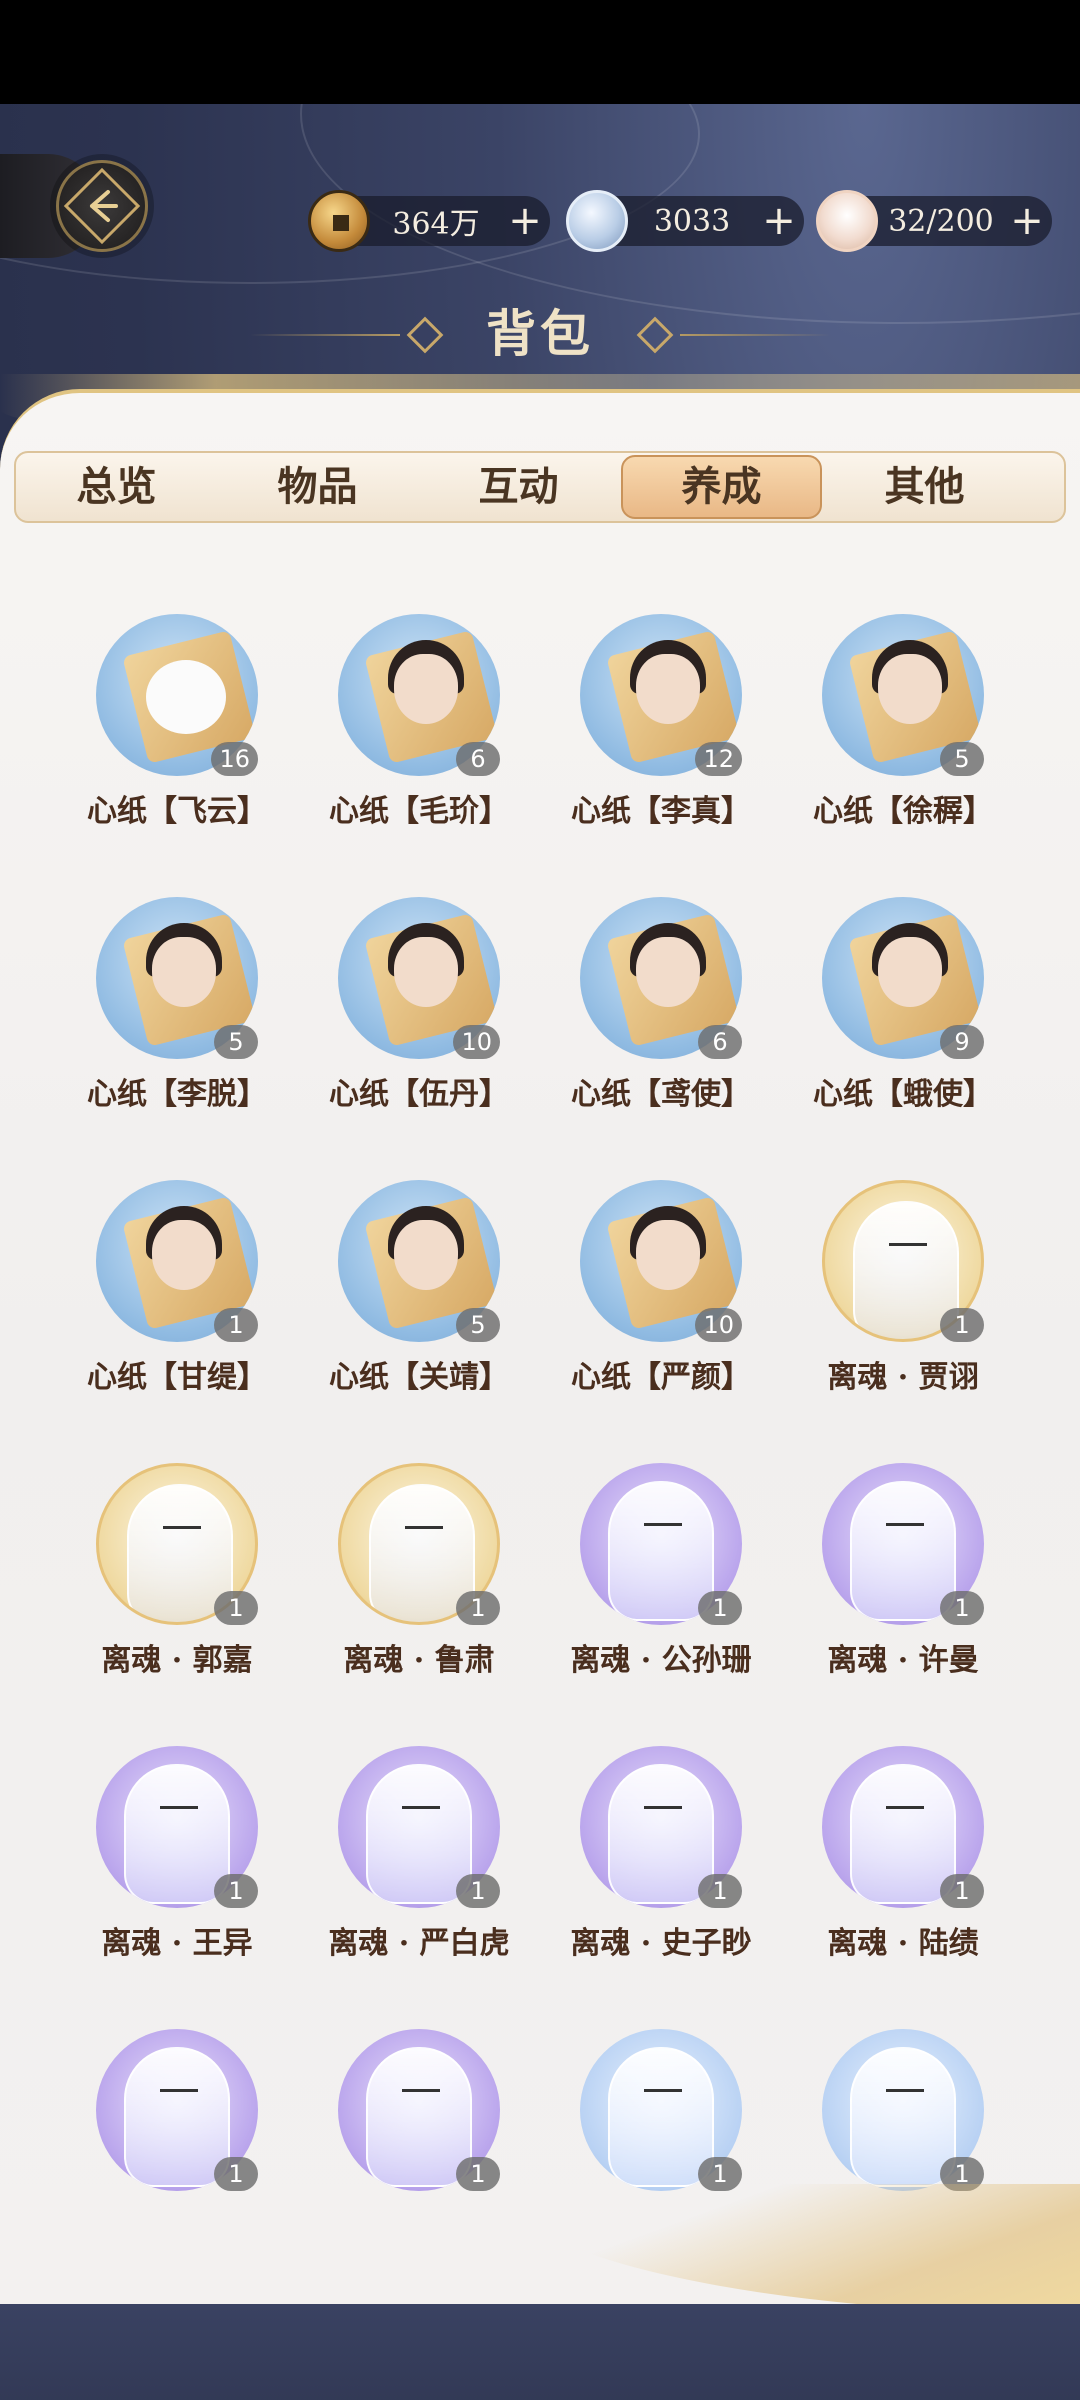 This screenshot has width=1080, height=2400. Describe the element at coordinates (903, 811) in the screenshot. I see `item-name: 心纸【徐稺】` at that location.